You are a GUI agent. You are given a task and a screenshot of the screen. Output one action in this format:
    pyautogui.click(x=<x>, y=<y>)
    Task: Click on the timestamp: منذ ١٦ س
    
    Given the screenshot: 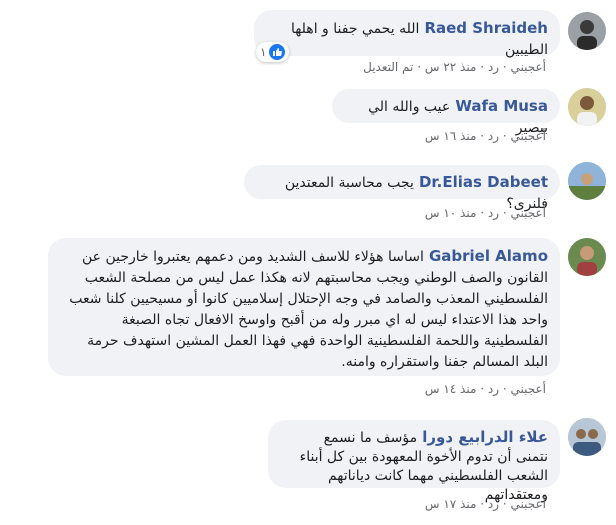 What is the action you would take?
    pyautogui.click(x=451, y=136)
    